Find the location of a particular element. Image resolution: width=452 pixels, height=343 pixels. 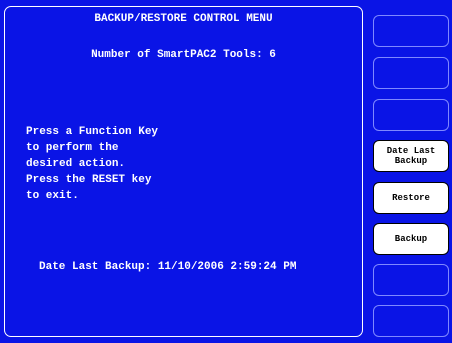

backup-button: Backup is located at coordinates (411, 239).